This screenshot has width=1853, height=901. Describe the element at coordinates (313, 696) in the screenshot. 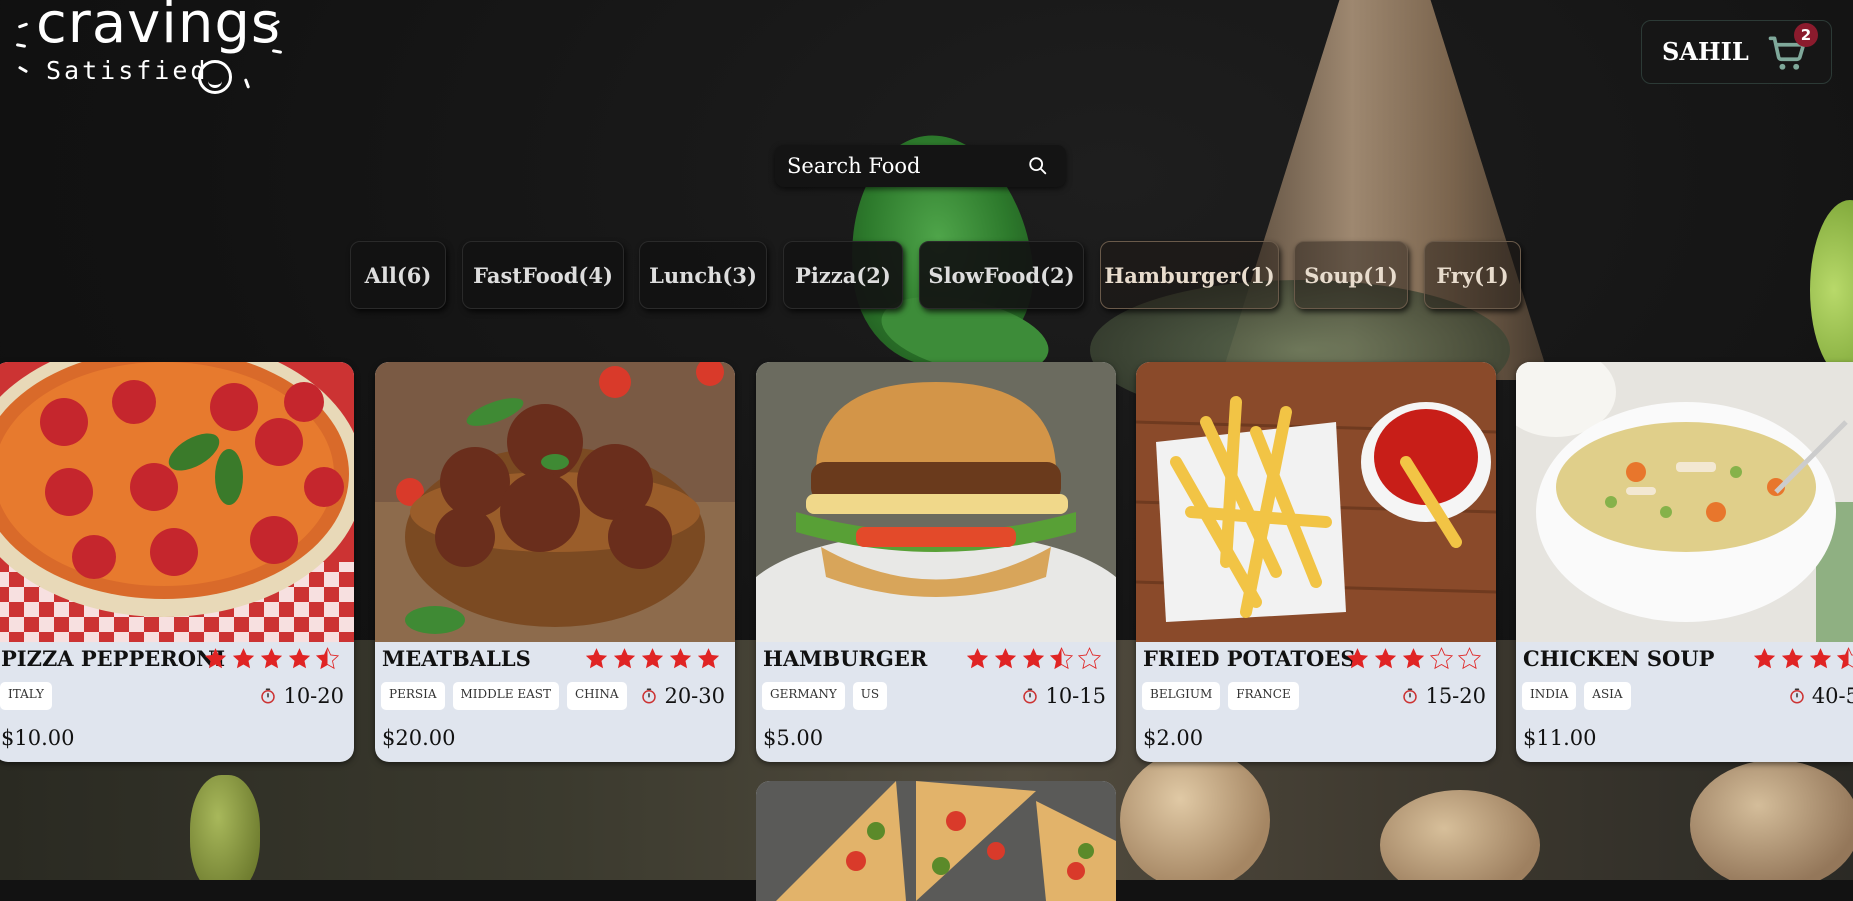

I see `cook-time-value: 10-20` at that location.